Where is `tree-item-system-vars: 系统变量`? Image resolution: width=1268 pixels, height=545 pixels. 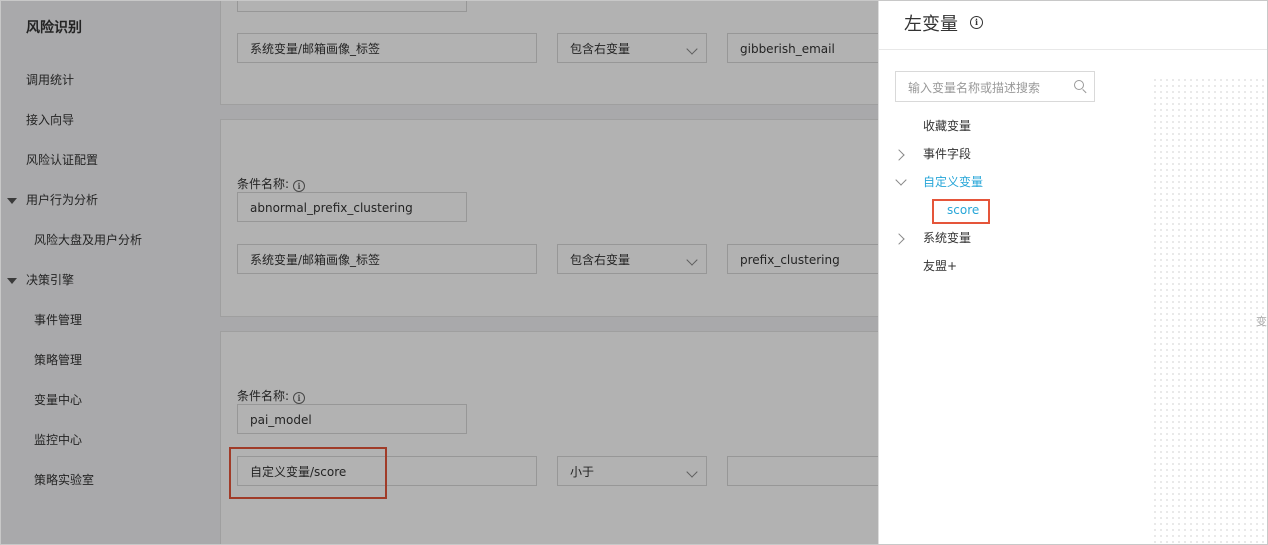 tree-item-system-vars: 系统变量 is located at coordinates (947, 238).